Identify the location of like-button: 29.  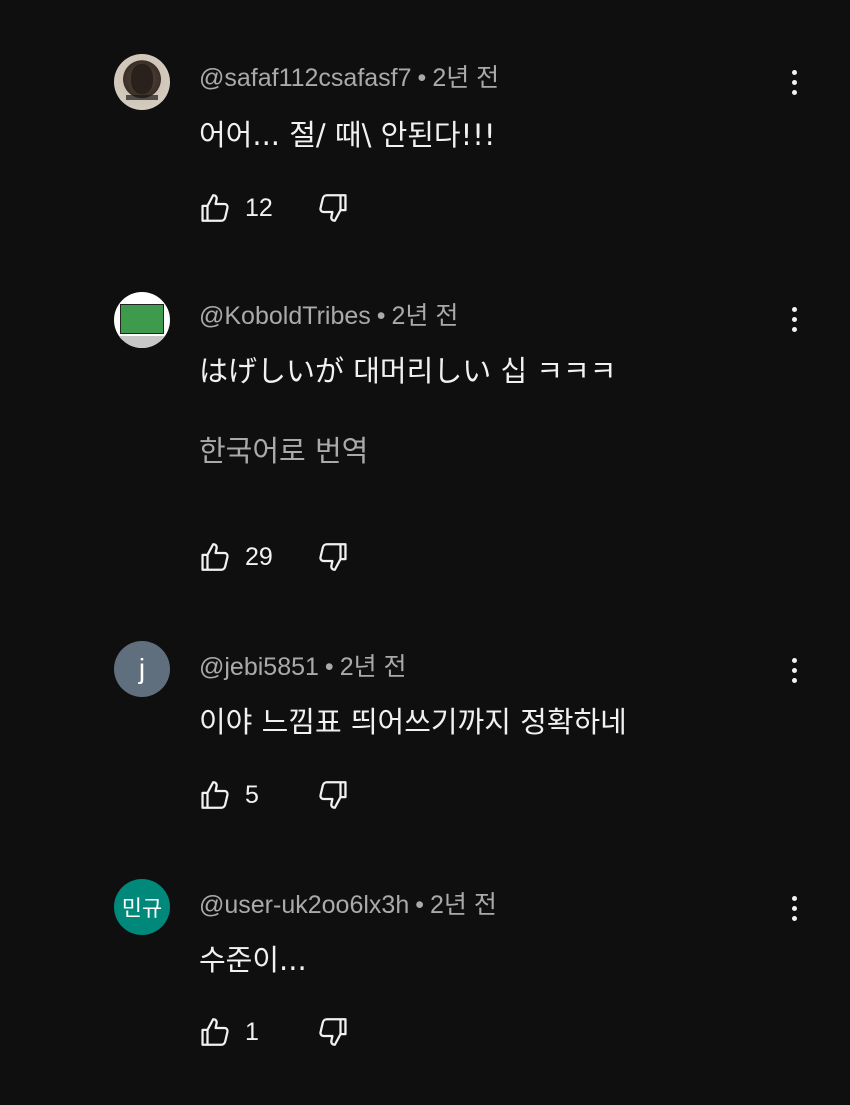
(257, 557).